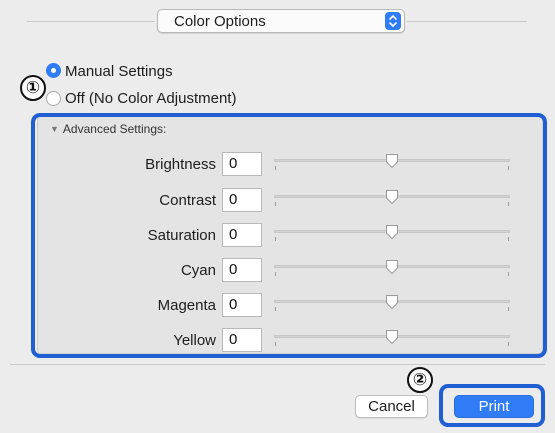 This screenshot has height=433, width=555. Describe the element at coordinates (53, 70) in the screenshot. I see `manual-settings-radio` at that location.